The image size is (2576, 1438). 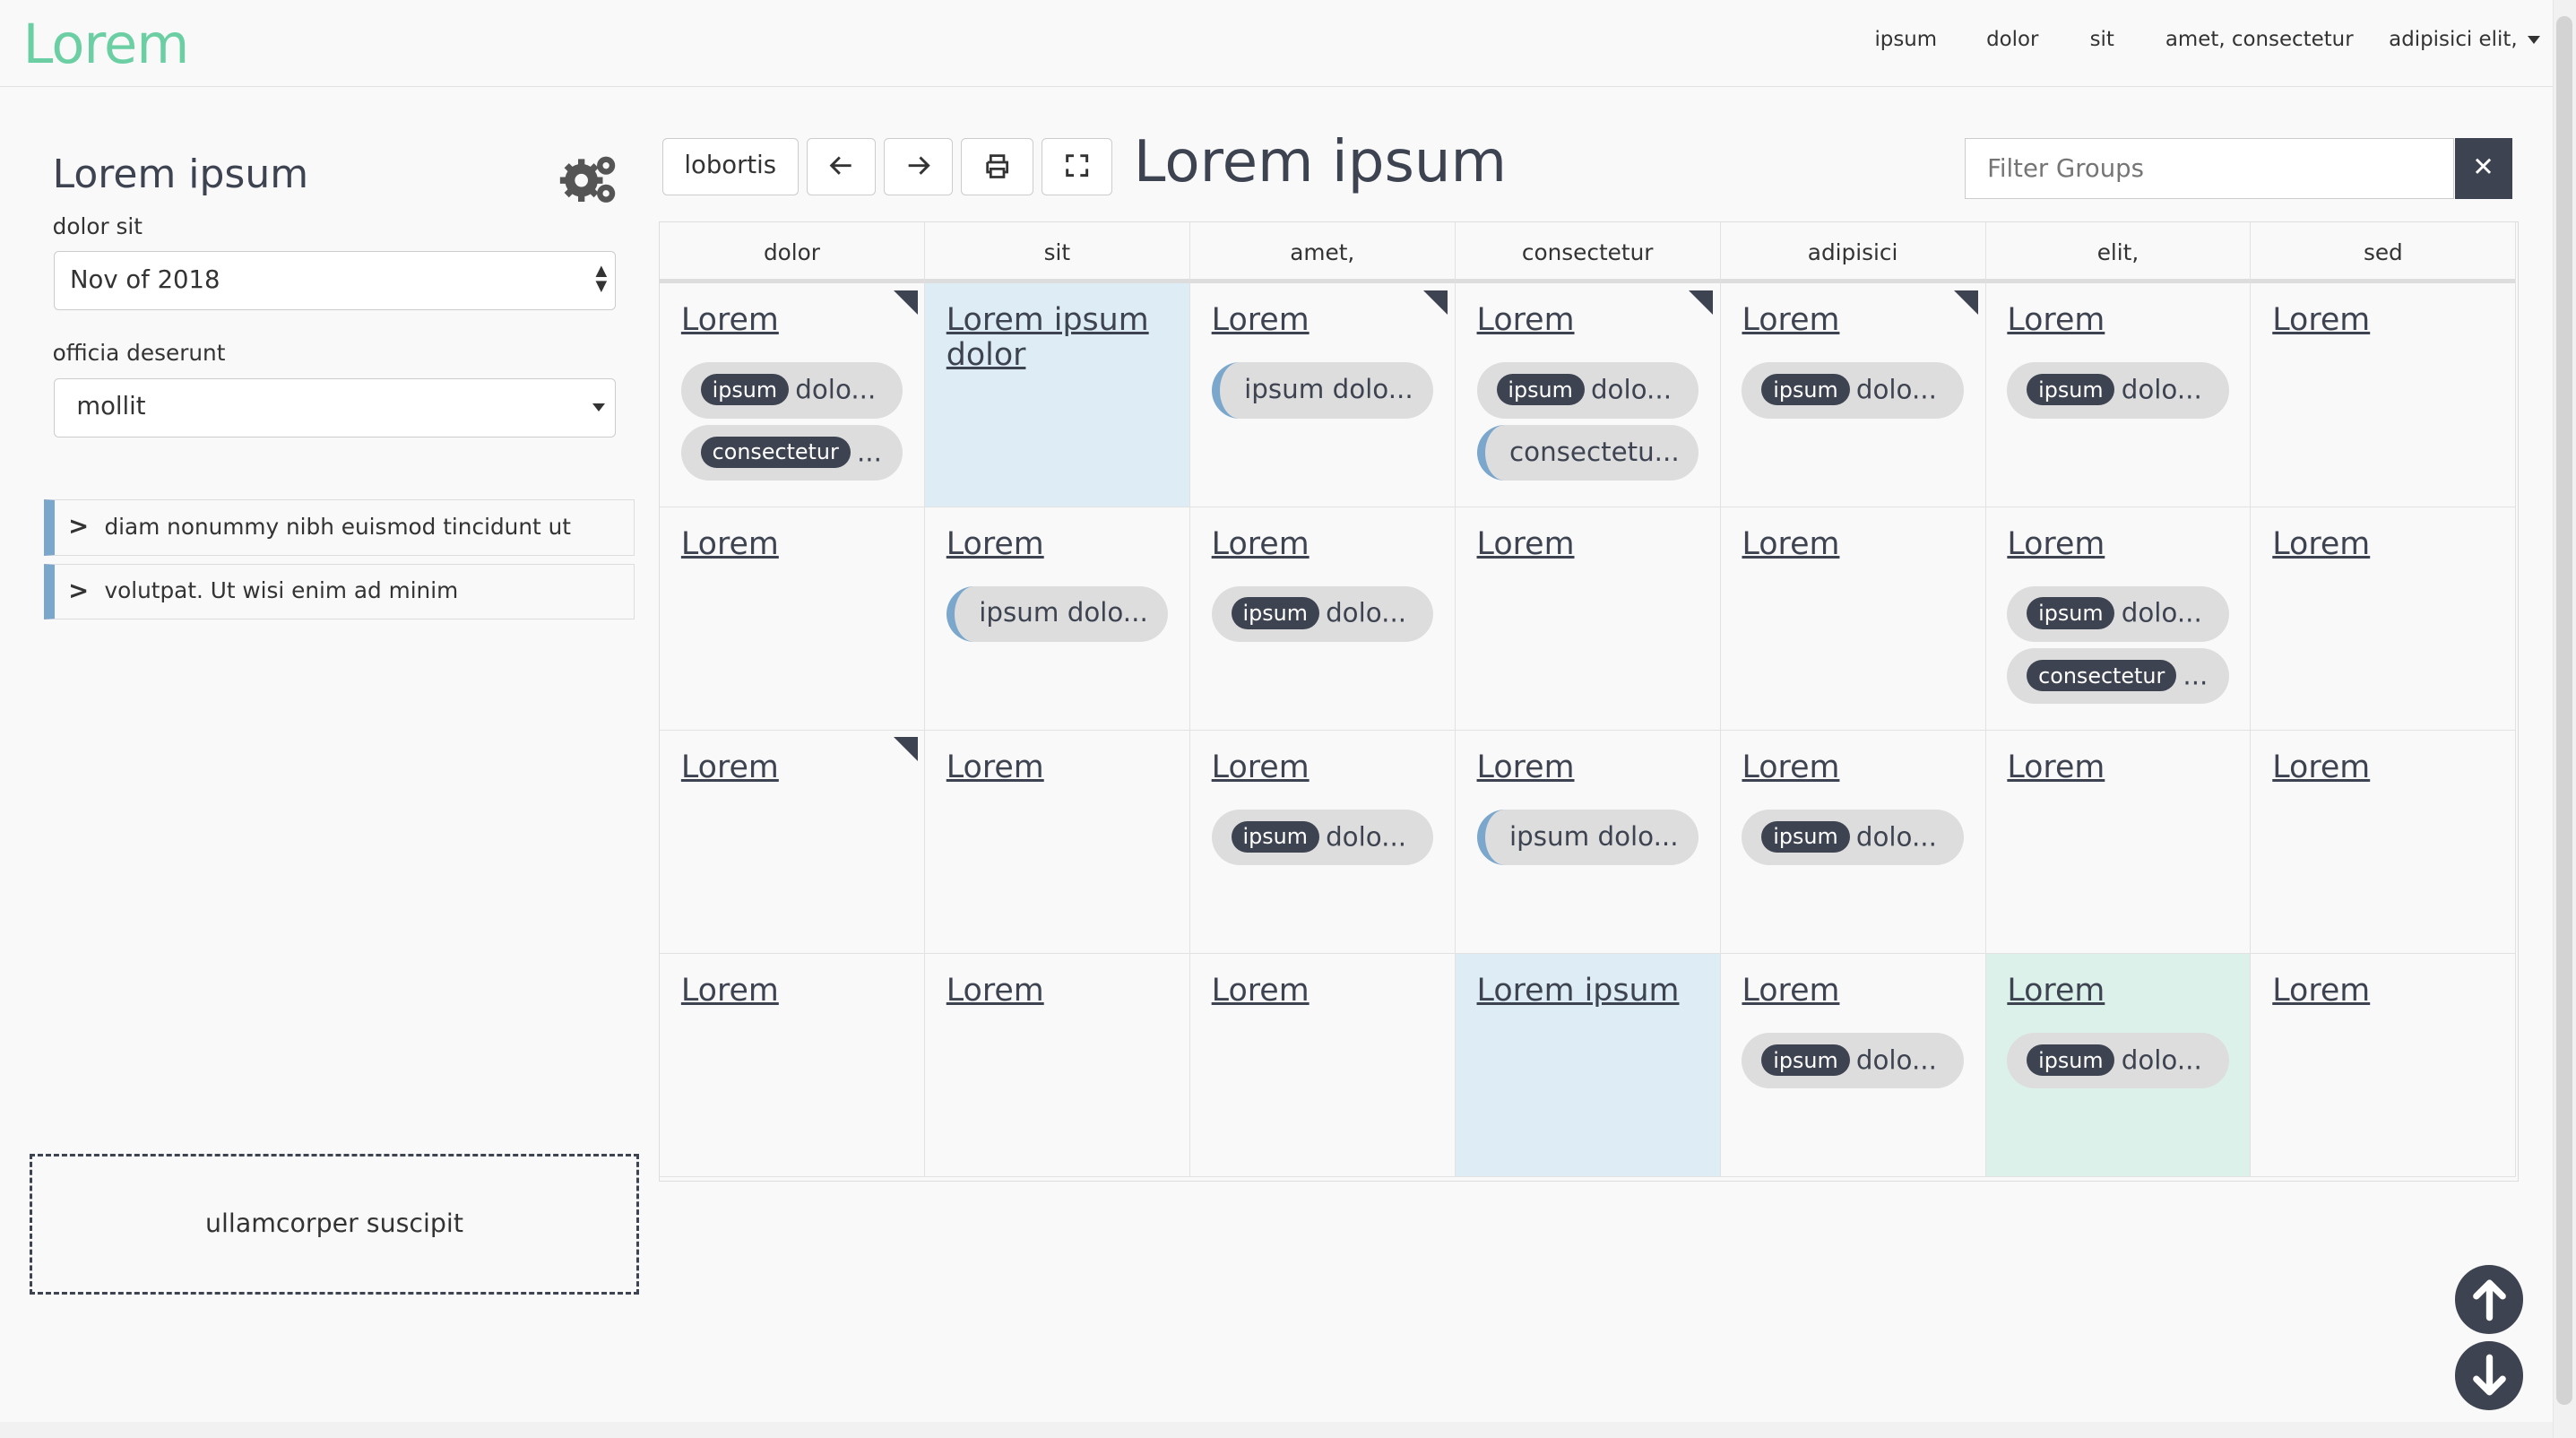 What do you see at coordinates (334, 1224) in the screenshot?
I see `drop-zone: ullamcorper suscipit` at bounding box center [334, 1224].